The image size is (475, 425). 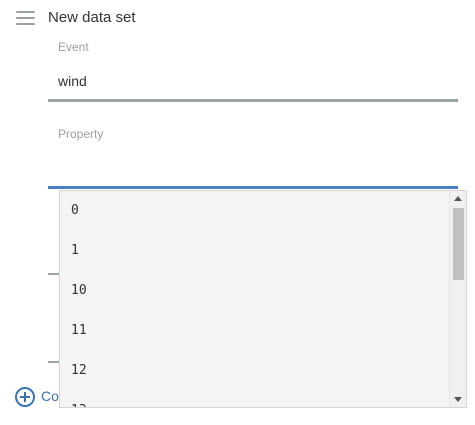 I want to click on property-field-underline, so click(x=253, y=187).